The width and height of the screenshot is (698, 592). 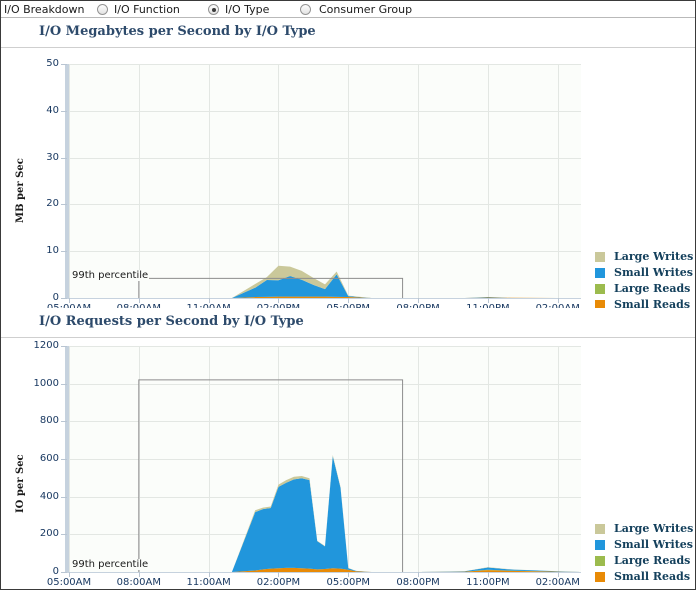 I want to click on radio-label-consumer-group: Consumer Group, so click(x=365, y=9).